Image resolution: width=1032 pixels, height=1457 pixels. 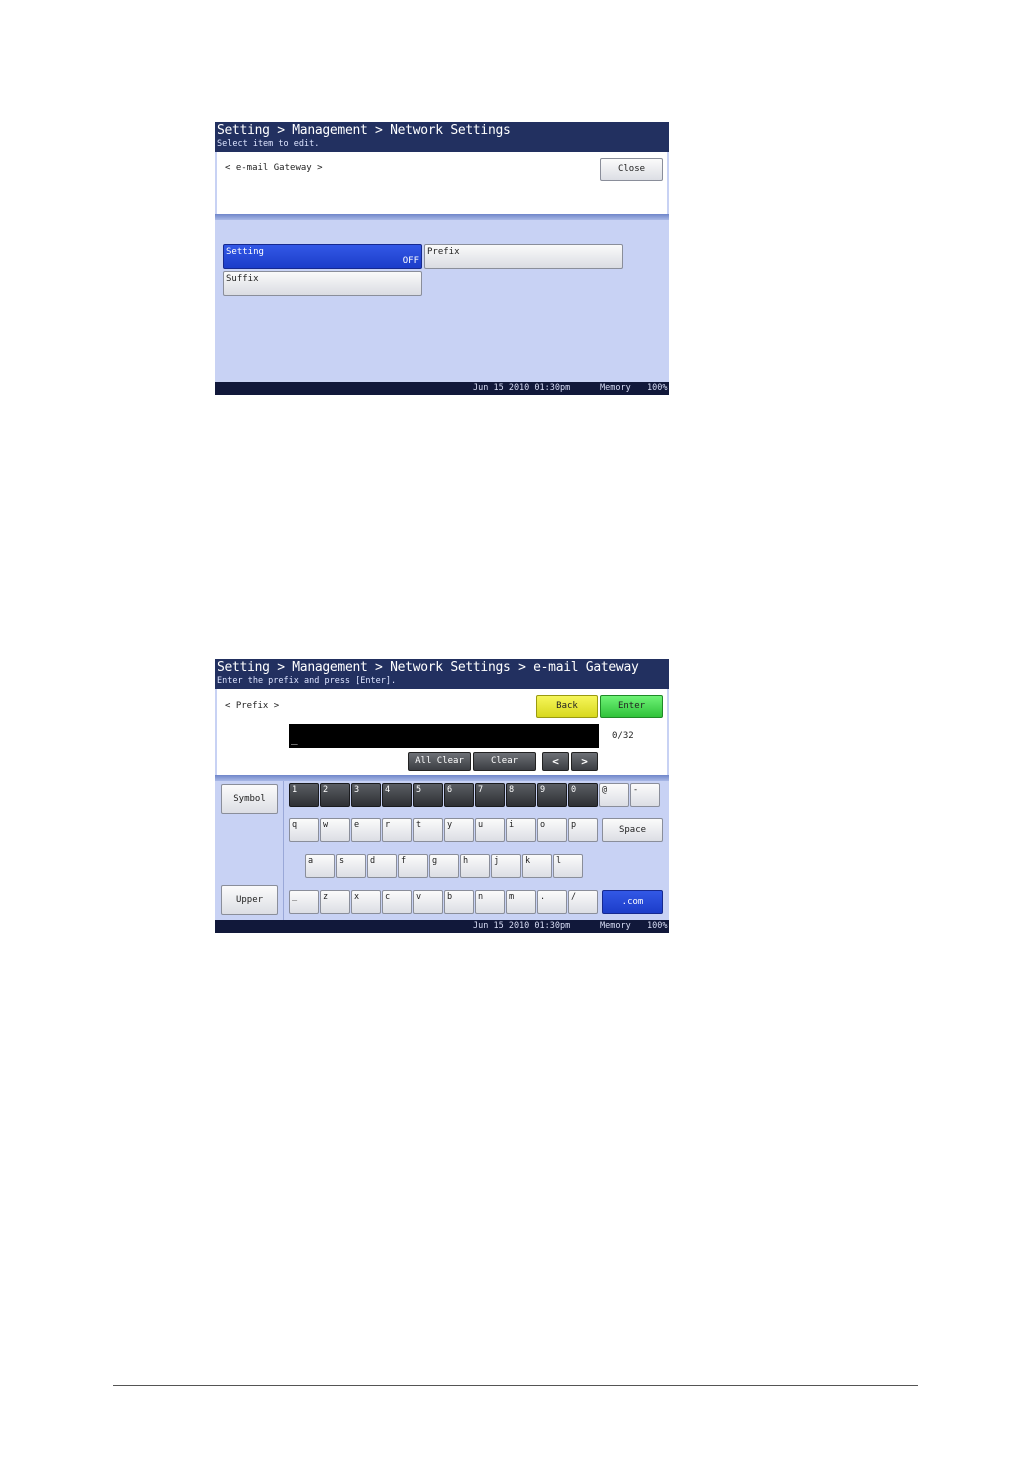 I want to click on instruction-text: Enter the prefix and press [Enter]., so click(x=307, y=681).